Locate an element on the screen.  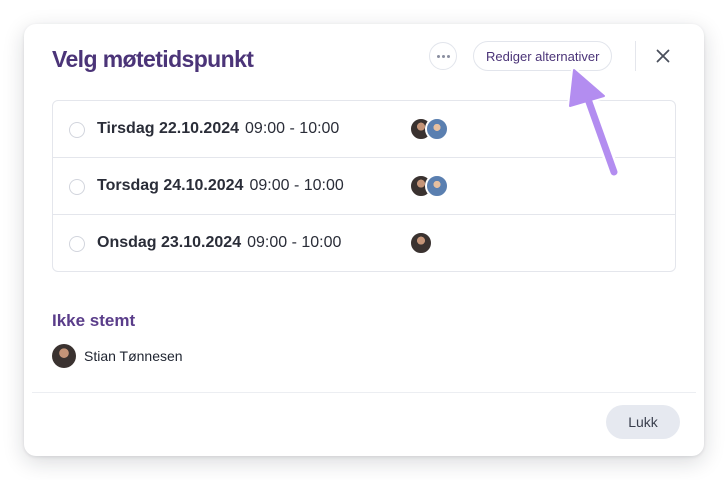
dialog-title: Velg møtetidspunkt is located at coordinates (153, 59).